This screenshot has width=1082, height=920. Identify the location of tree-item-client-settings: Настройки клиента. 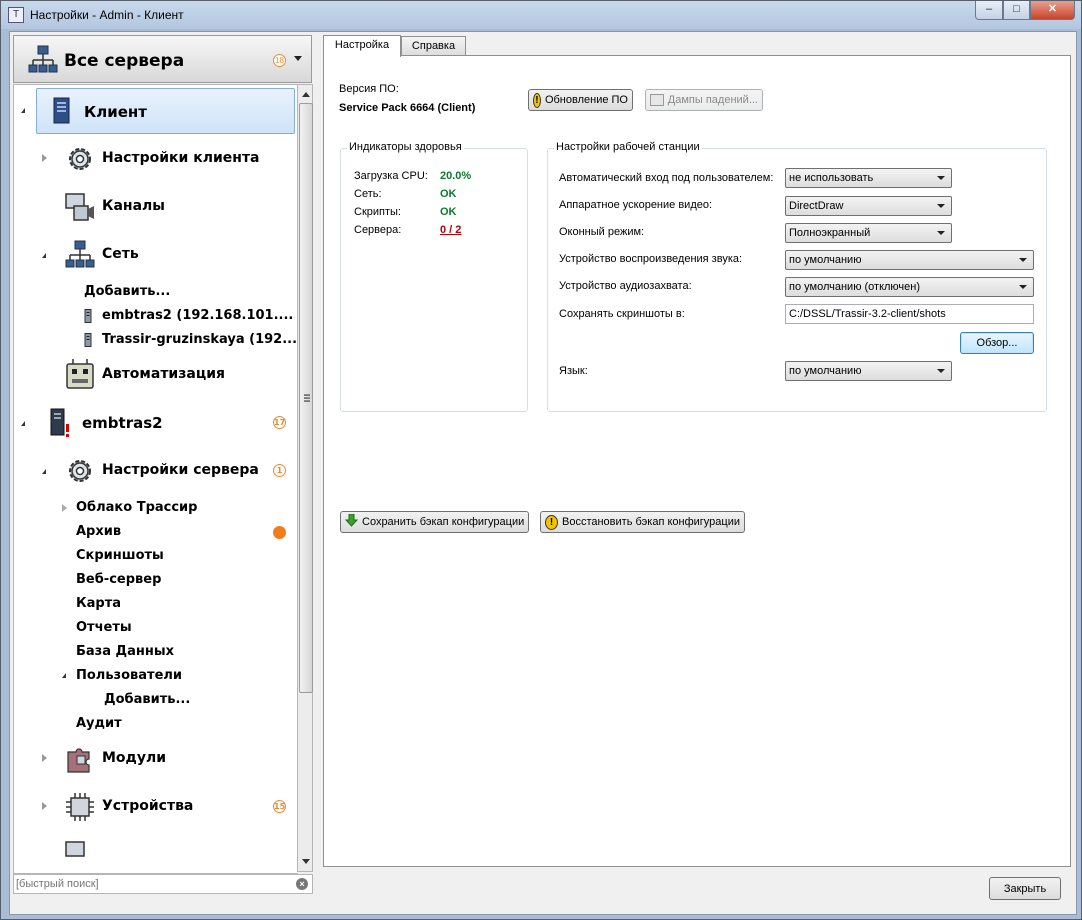
(156, 159).